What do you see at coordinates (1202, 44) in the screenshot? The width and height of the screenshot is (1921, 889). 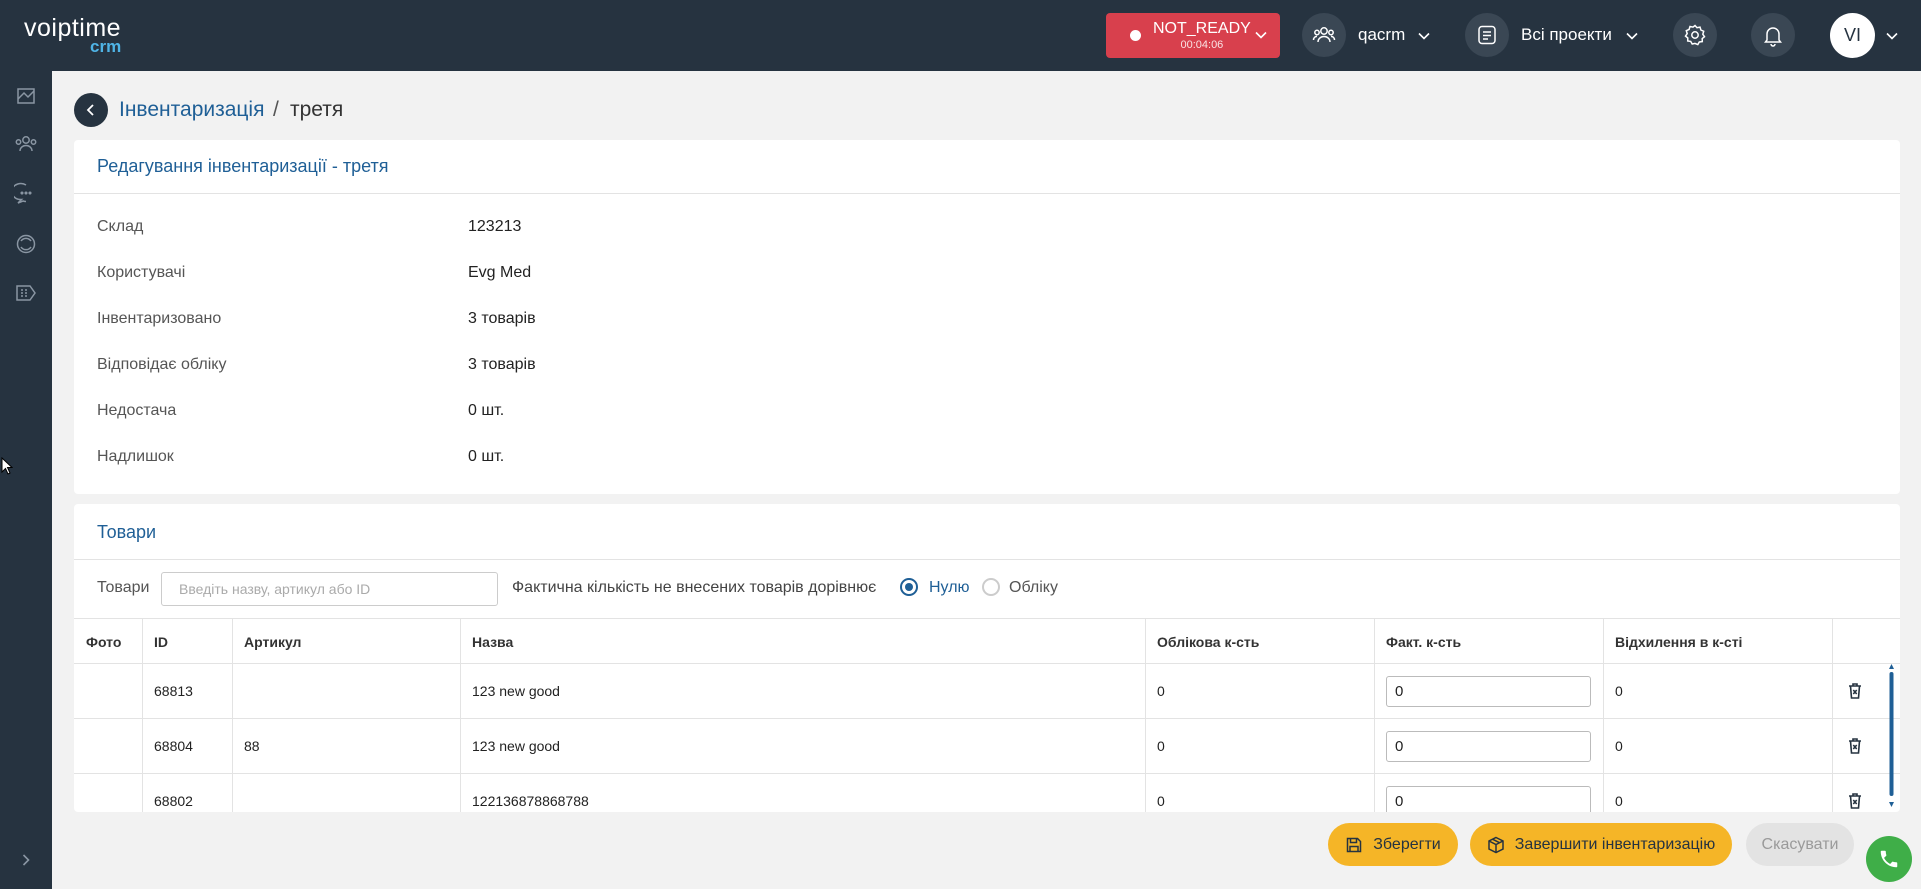 I see `status-timer: 00:04:06` at bounding box center [1202, 44].